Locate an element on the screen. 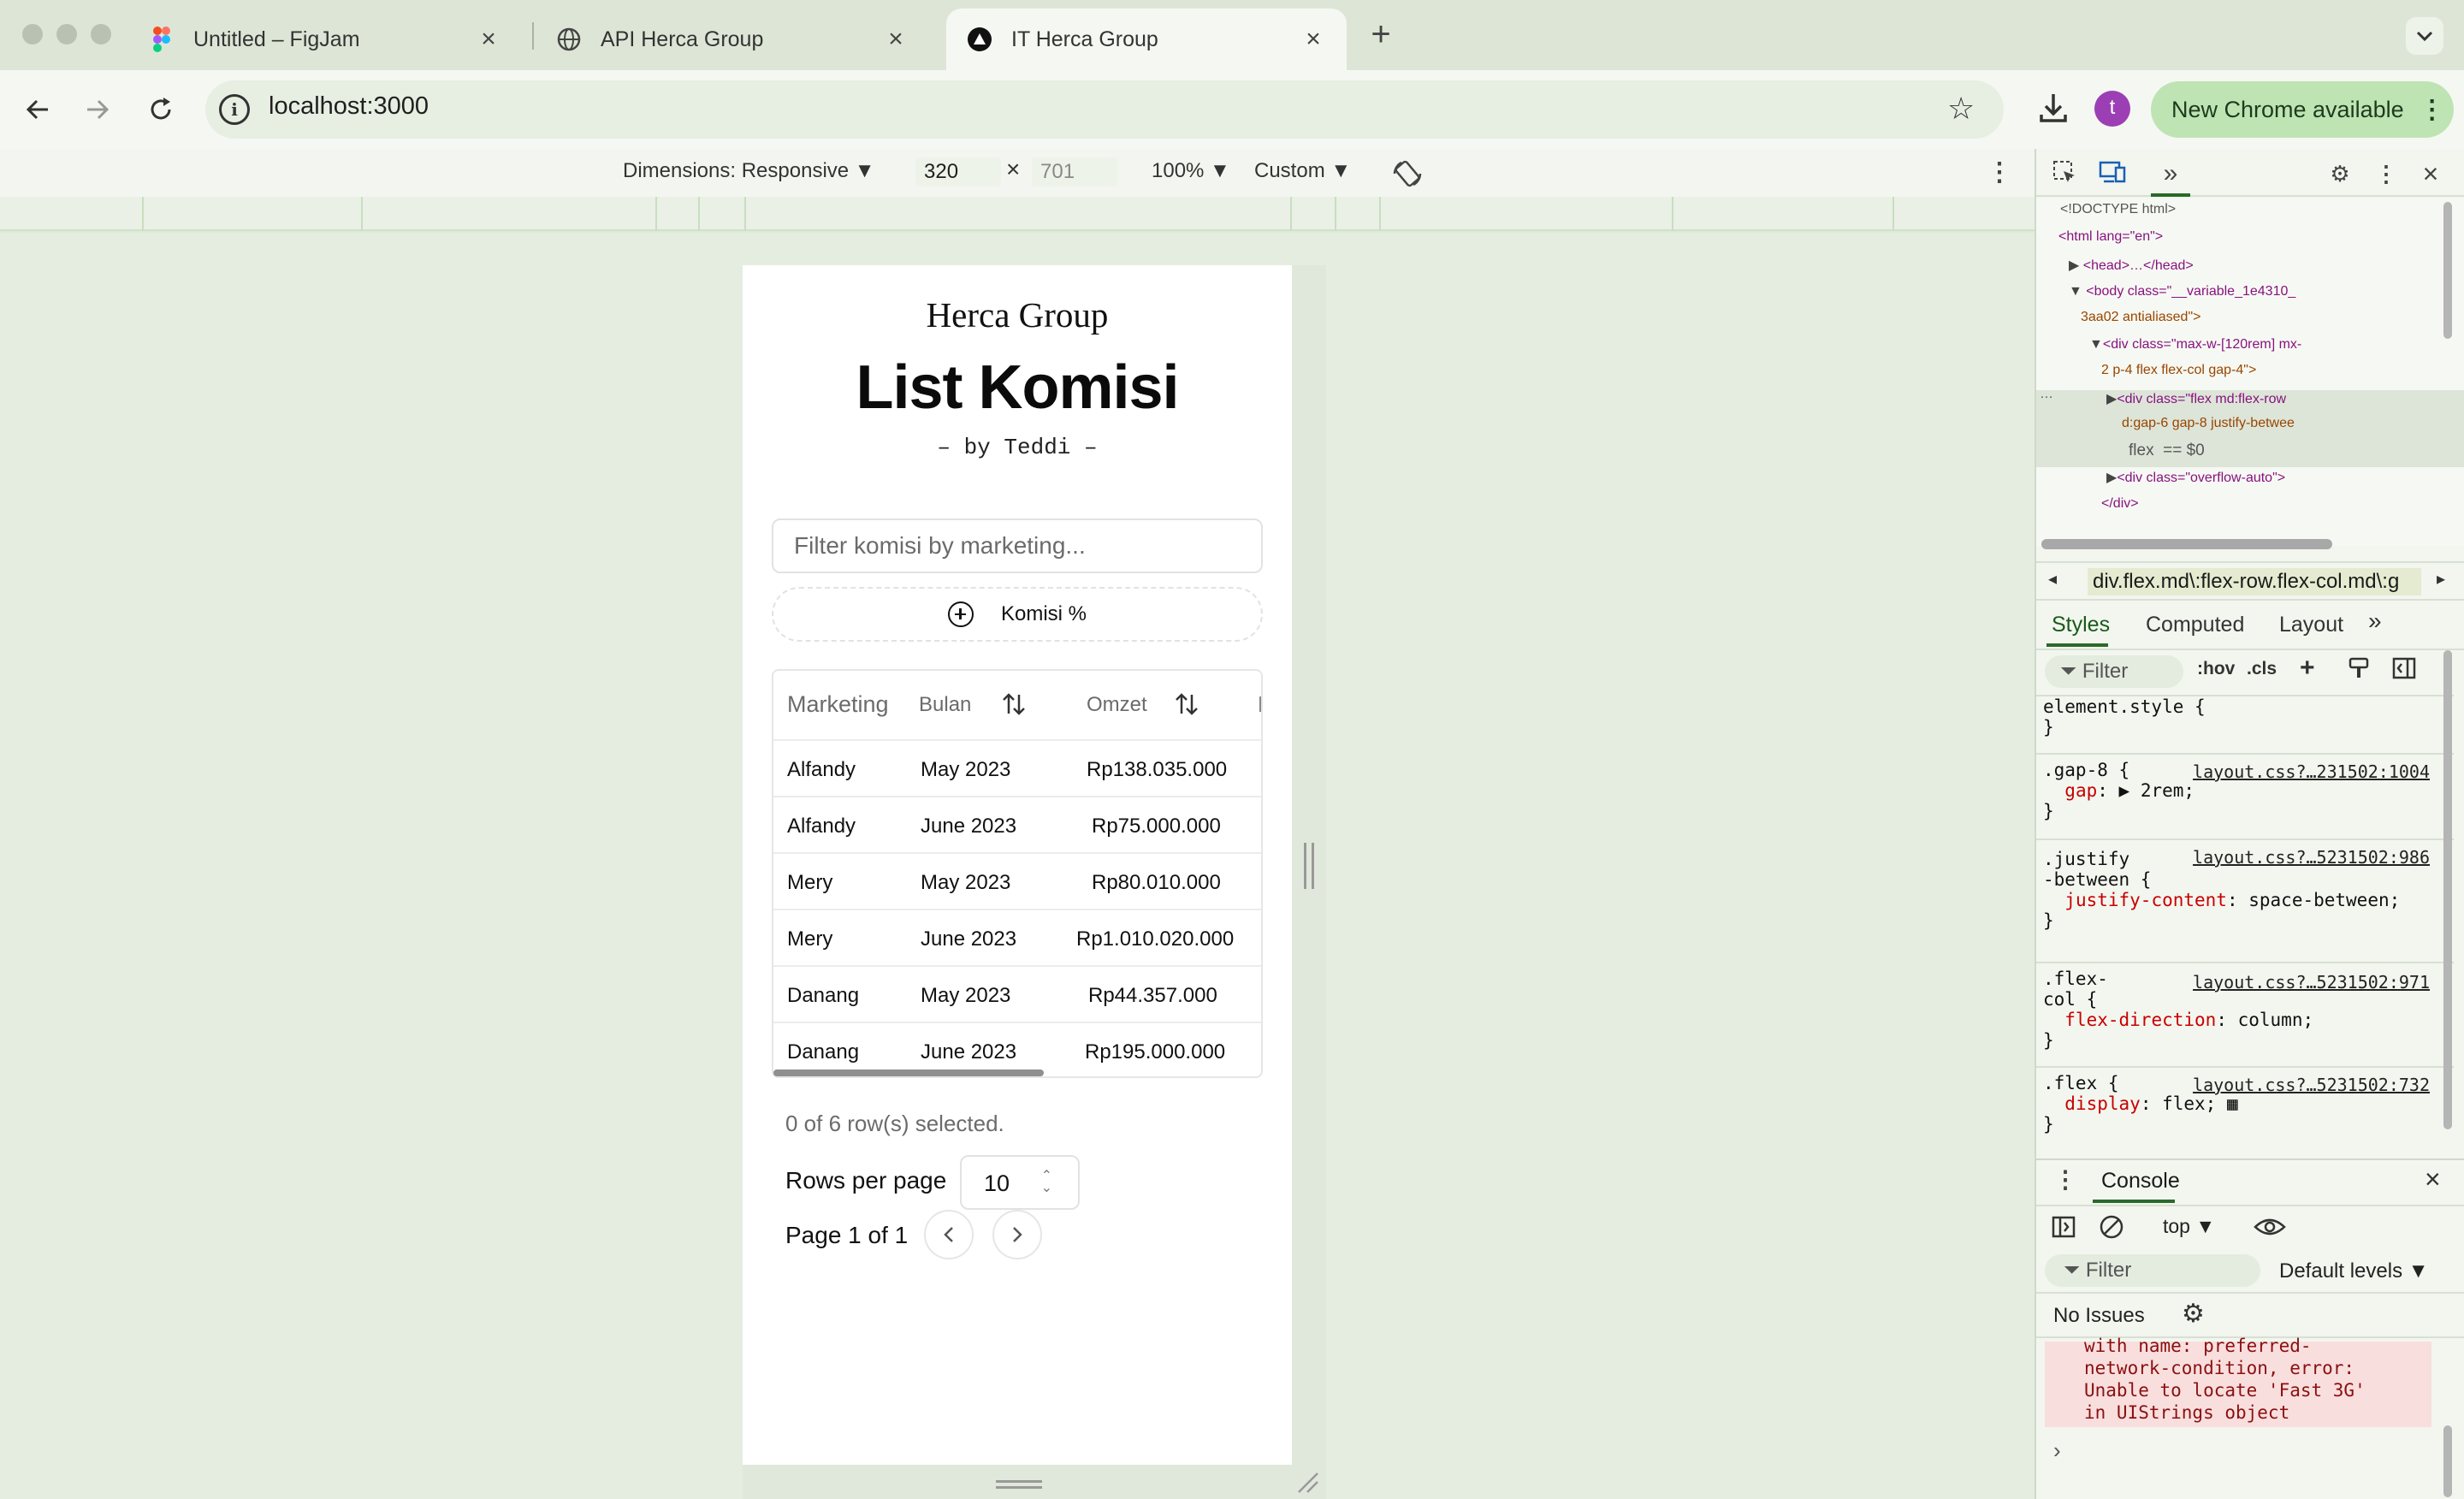 The width and height of the screenshot is (2464, 1499). more-tabs-icon: » is located at coordinates (2375, 621).